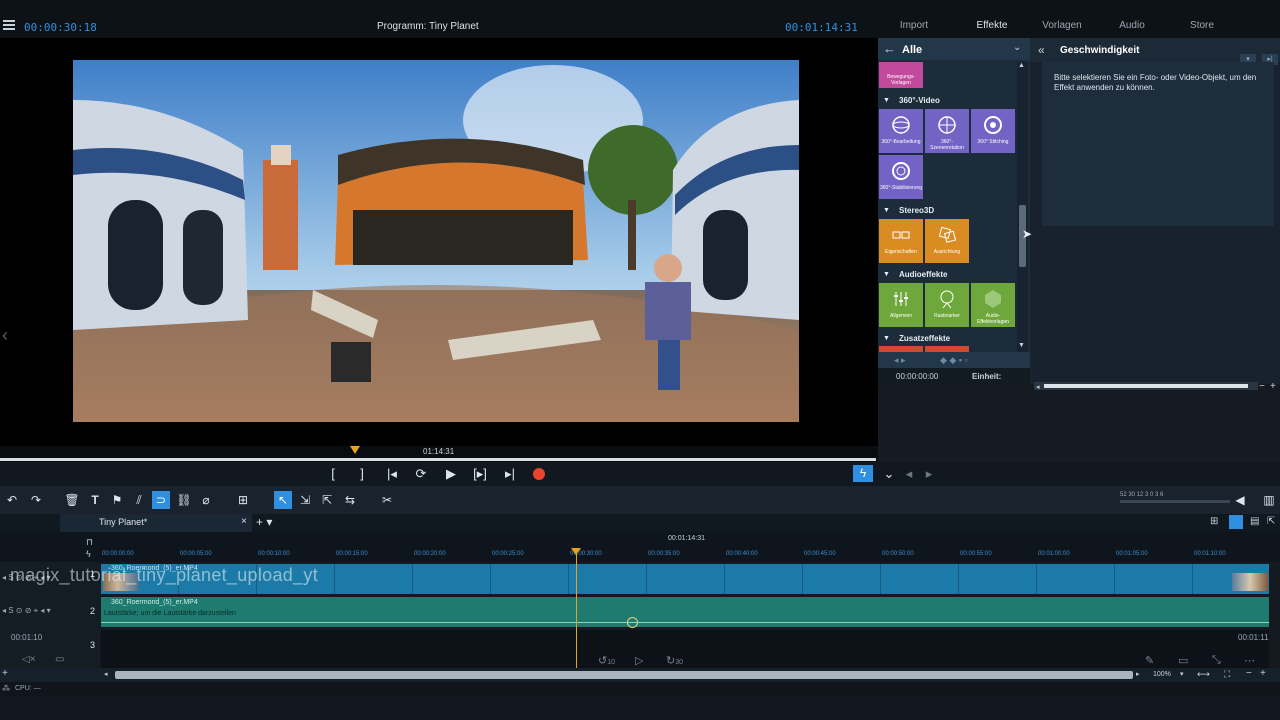 The width and height of the screenshot is (1280, 720). I want to click on storyboard-view-icon: ⊞, so click(1214, 521).